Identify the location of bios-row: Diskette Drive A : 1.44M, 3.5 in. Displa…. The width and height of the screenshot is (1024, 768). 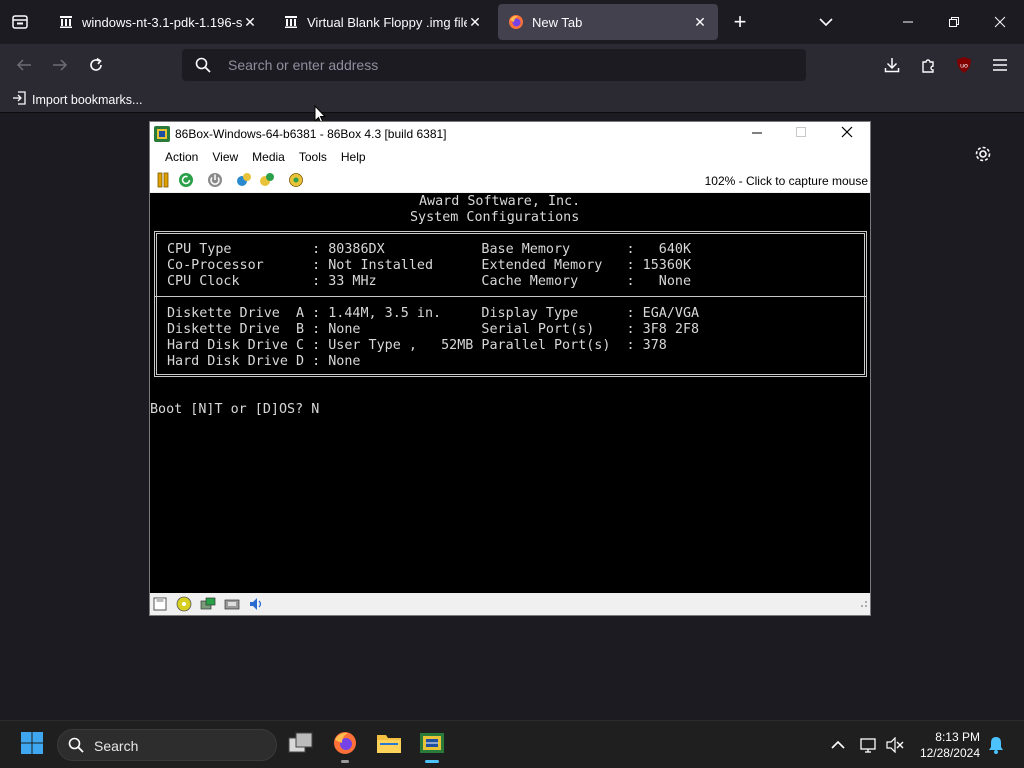
(433, 313).